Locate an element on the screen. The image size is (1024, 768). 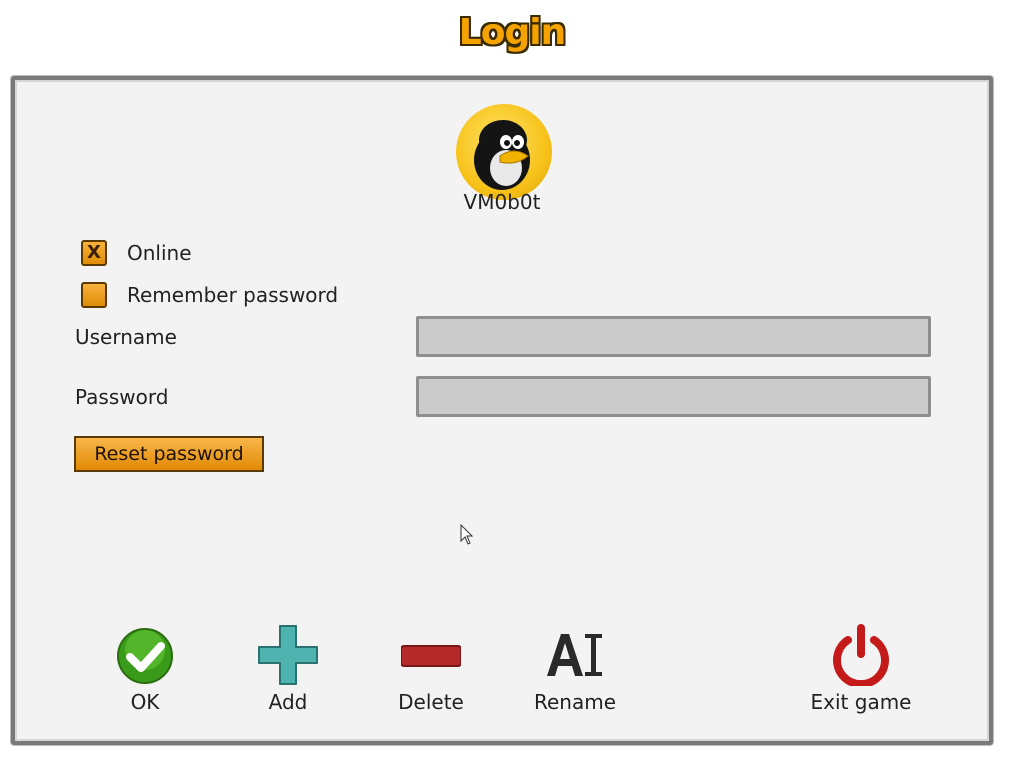
remember-password-checkbox is located at coordinates (94, 295).